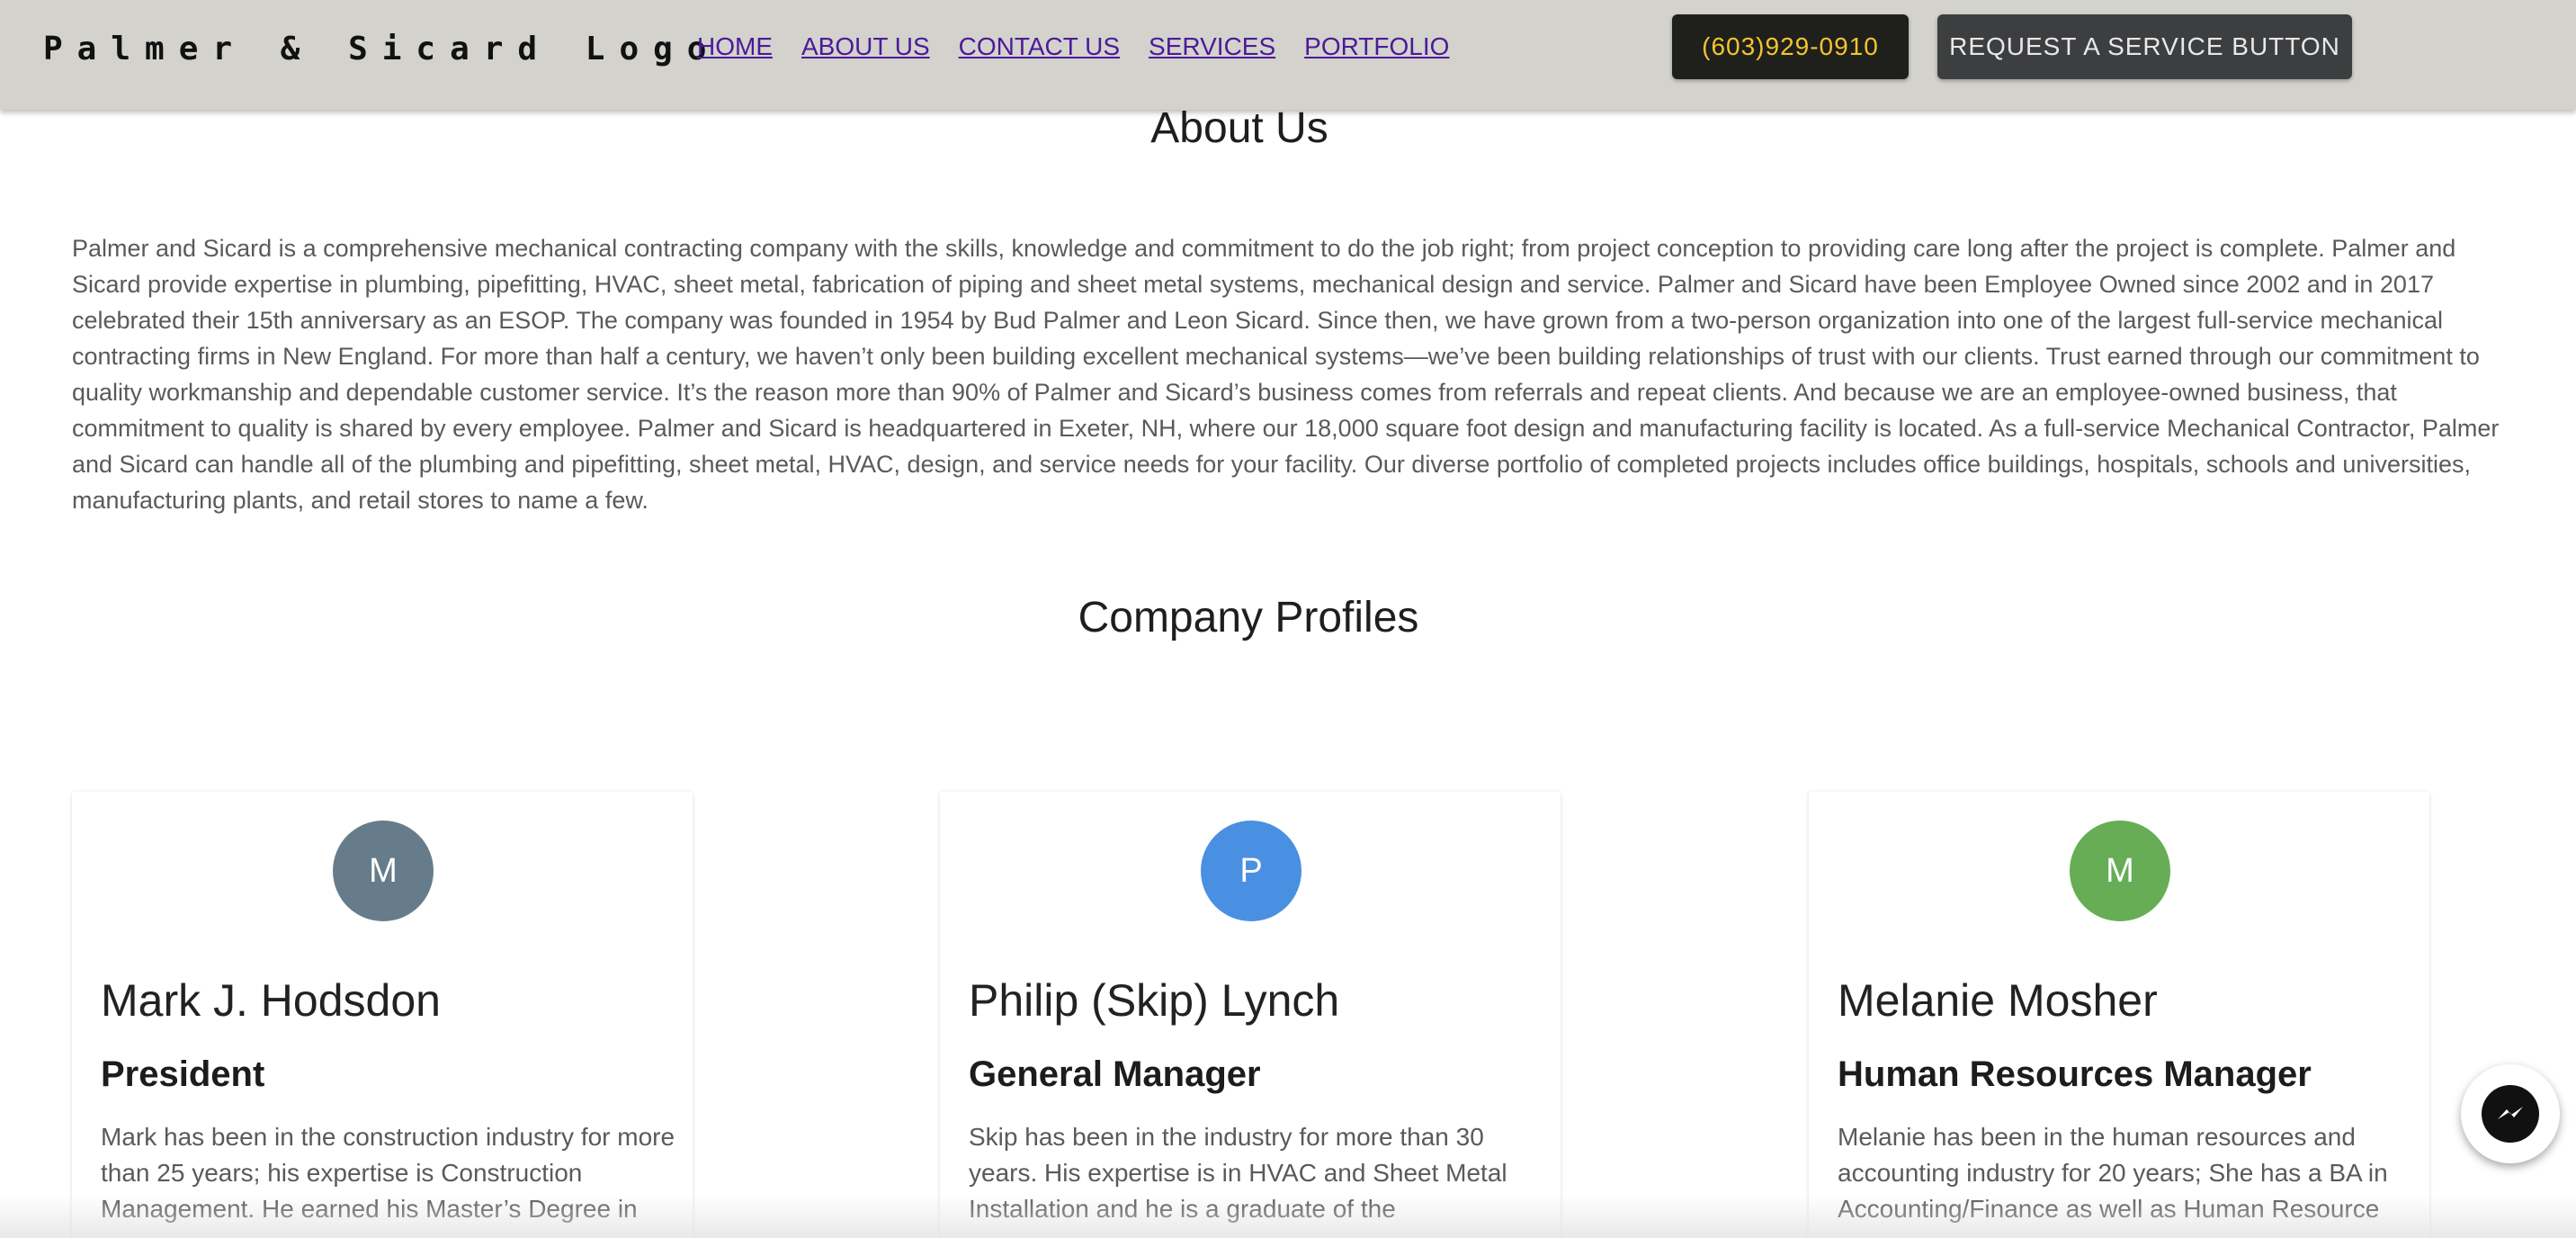 The width and height of the screenshot is (2576, 1238). I want to click on profile-role: General Manager, so click(1115, 1074).